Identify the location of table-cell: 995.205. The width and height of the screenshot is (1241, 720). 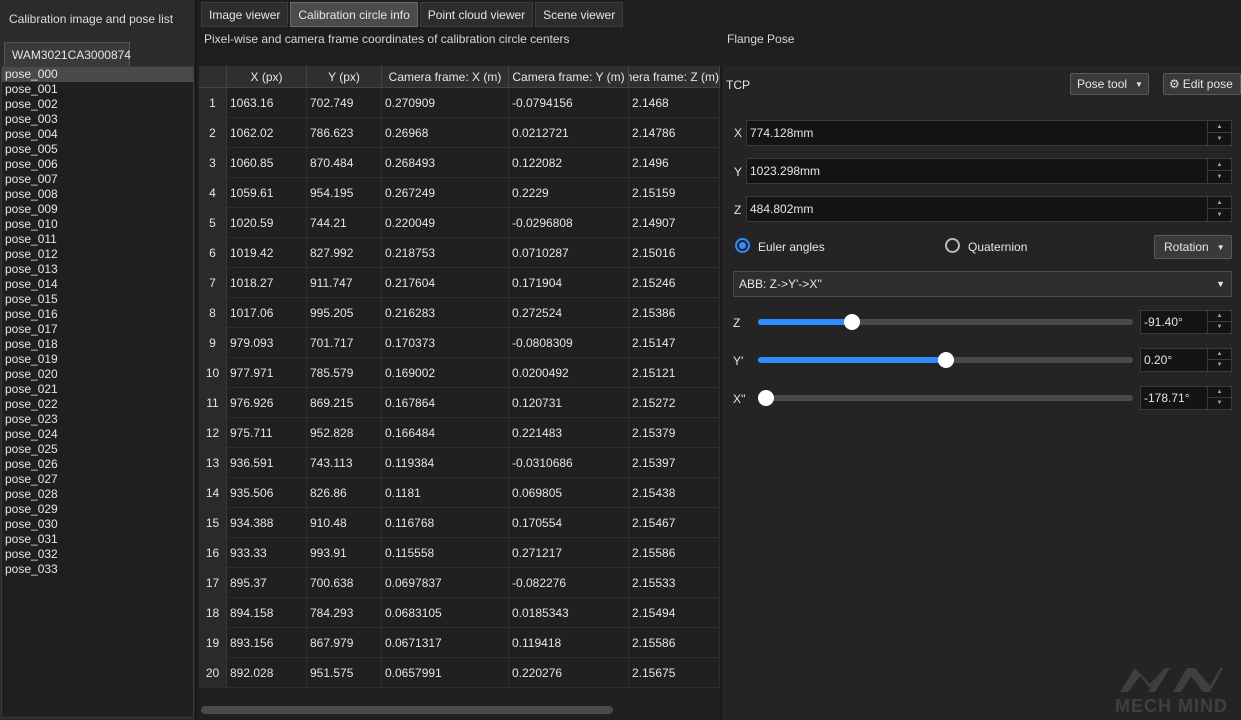
(344, 313).